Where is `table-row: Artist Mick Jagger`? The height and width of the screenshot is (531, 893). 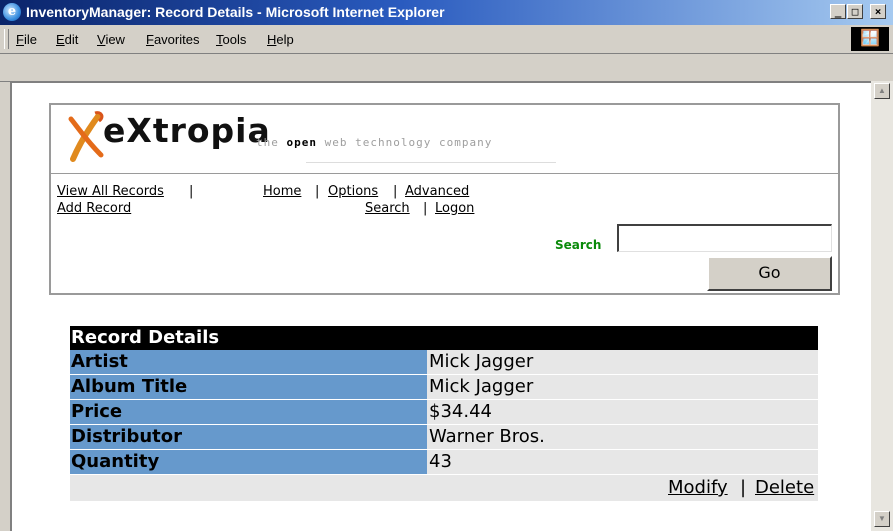 table-row: Artist Mick Jagger is located at coordinates (444, 362).